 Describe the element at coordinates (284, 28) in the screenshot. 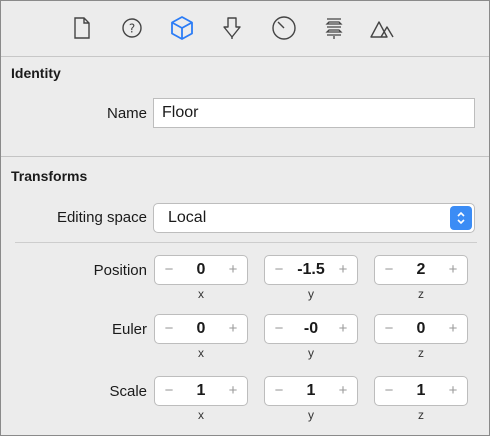

I see `gauge-icon` at that location.